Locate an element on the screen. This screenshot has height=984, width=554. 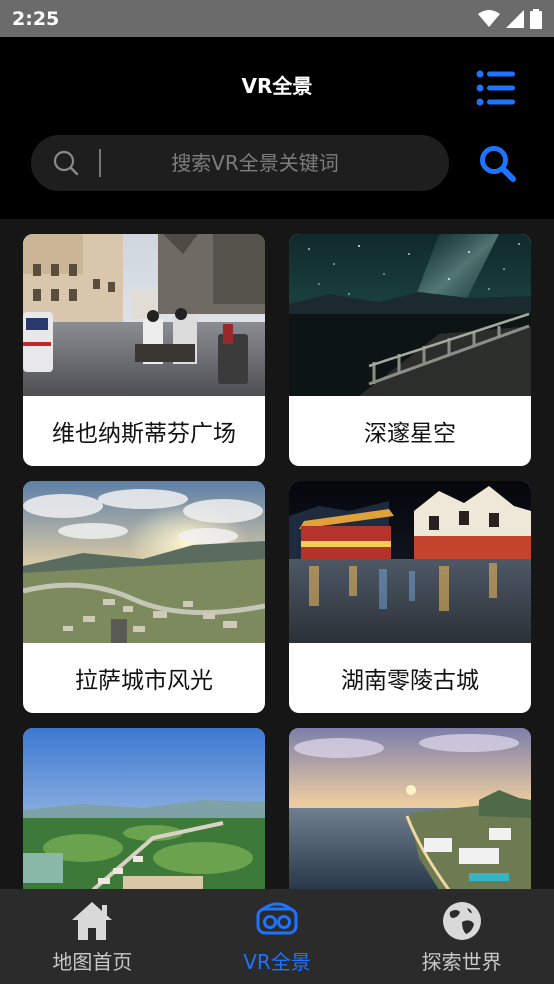
page-title: VR全景 is located at coordinates (277, 86).